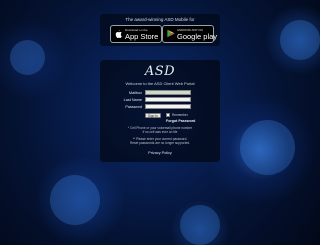  Describe the element at coordinates (142, 36) in the screenshot. I see `app-store-big-text: App Store` at that location.